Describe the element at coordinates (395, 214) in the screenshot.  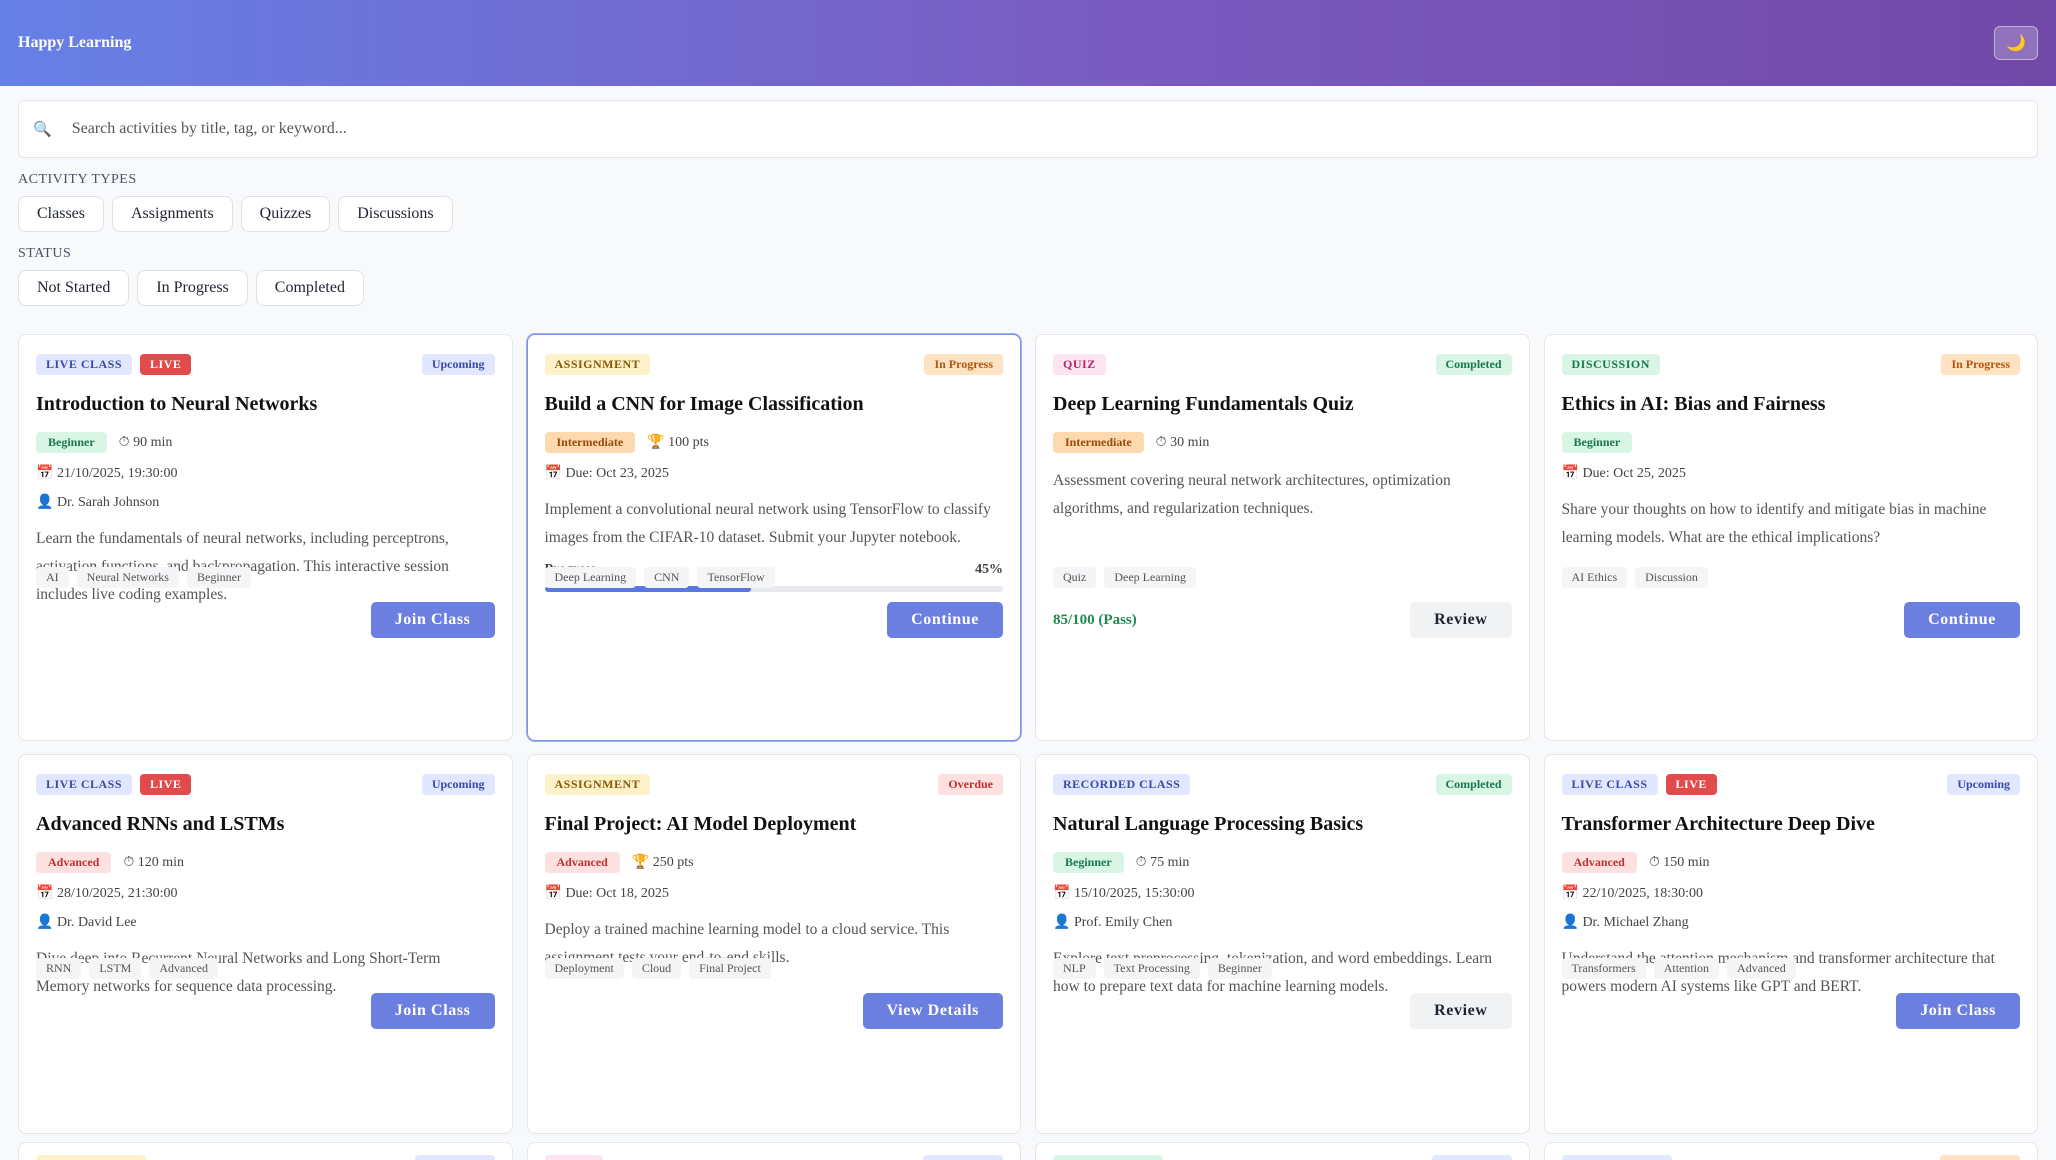
I see `filter-discussions: Discussions` at that location.